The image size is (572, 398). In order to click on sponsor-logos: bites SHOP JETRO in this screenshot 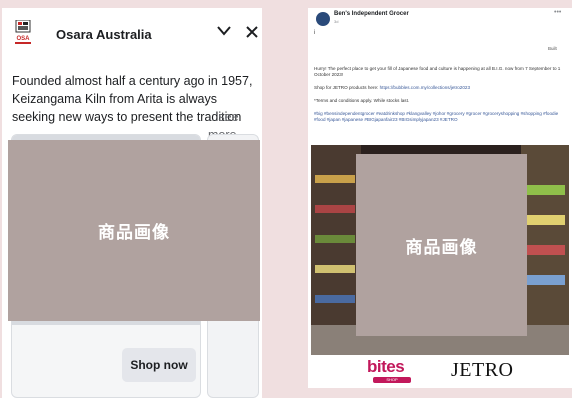, I will do `click(440, 371)`.